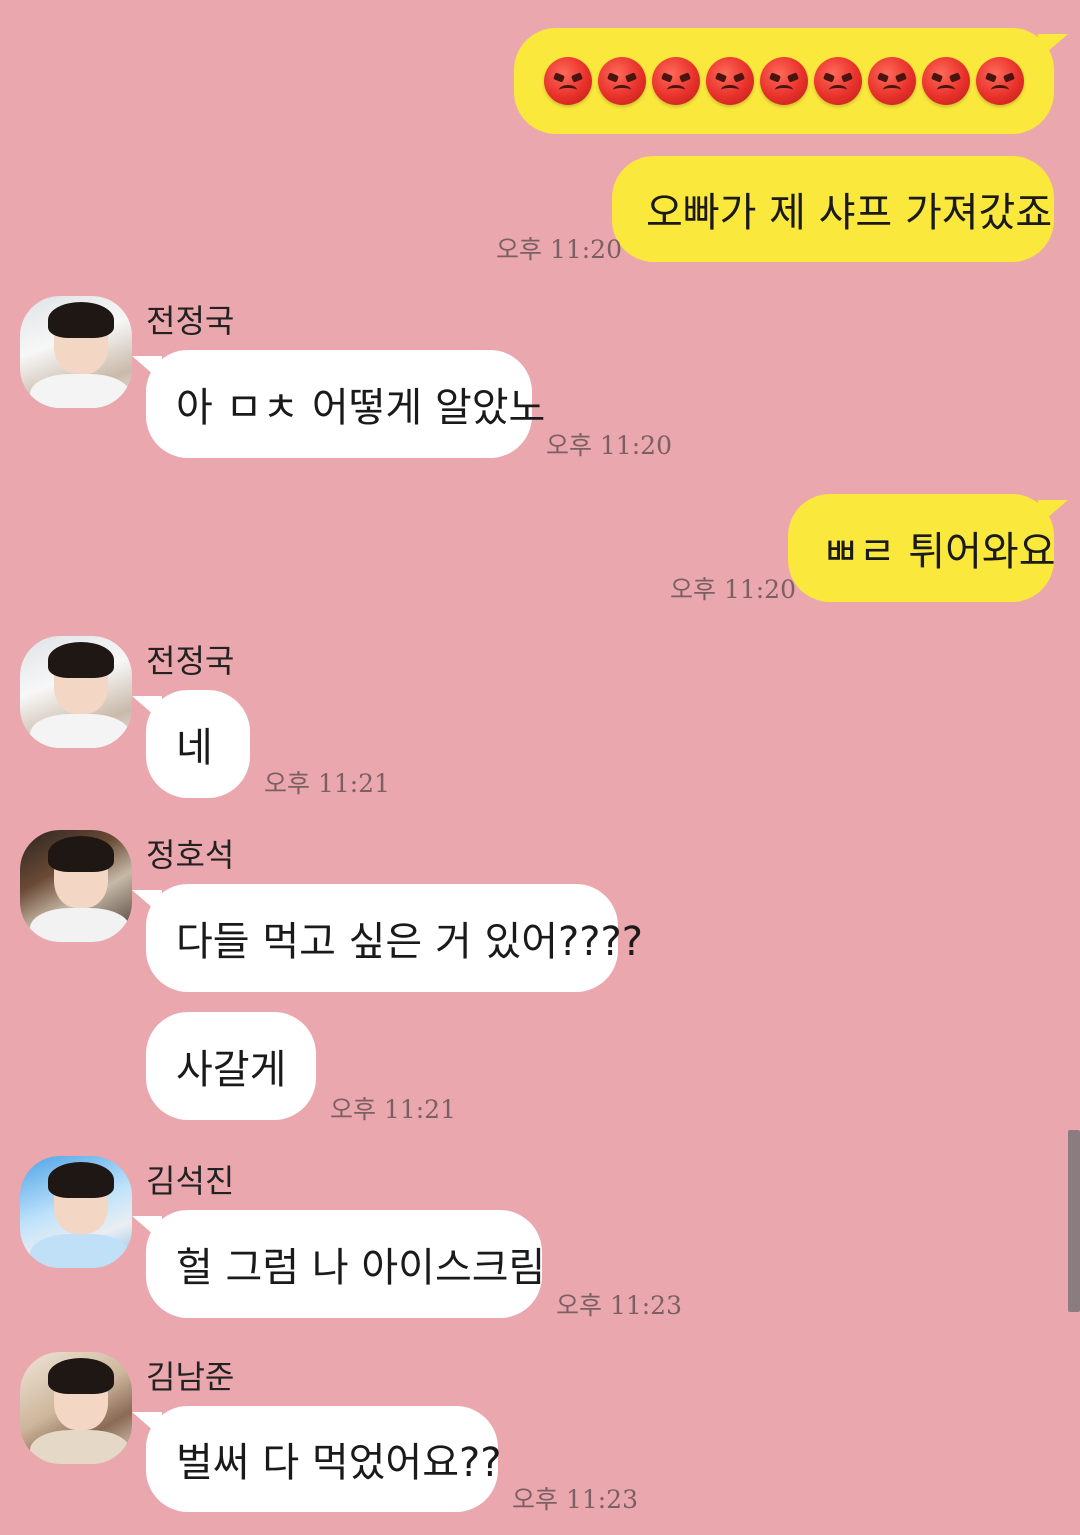 The height and width of the screenshot is (1535, 1080). I want to click on message-text: 헐 그럼 나 아이스크림, so click(361, 1268).